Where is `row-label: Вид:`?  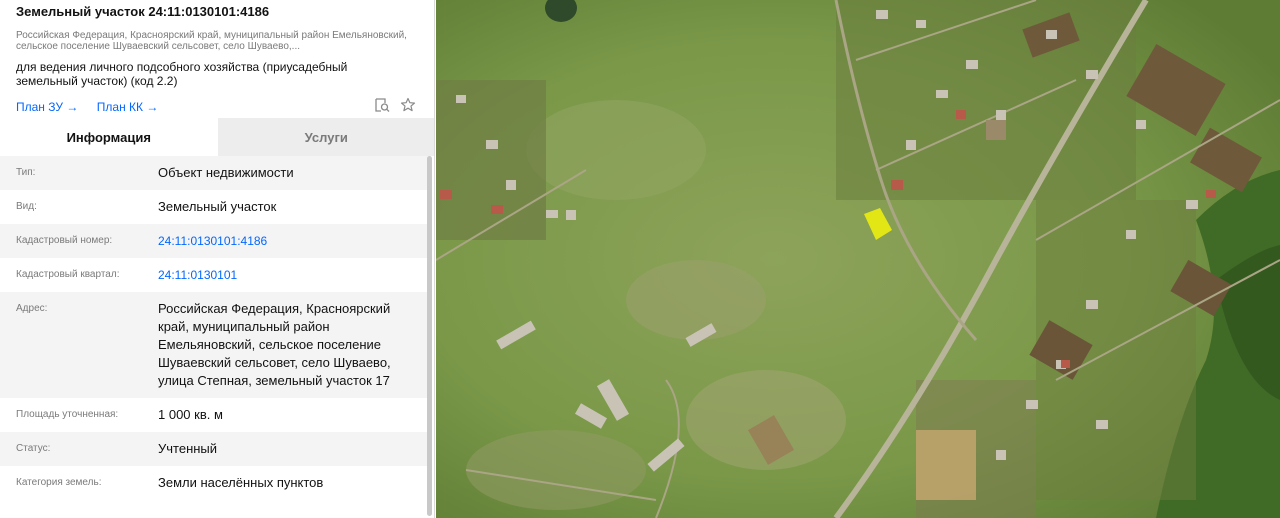
row-label: Вид: is located at coordinates (26, 206).